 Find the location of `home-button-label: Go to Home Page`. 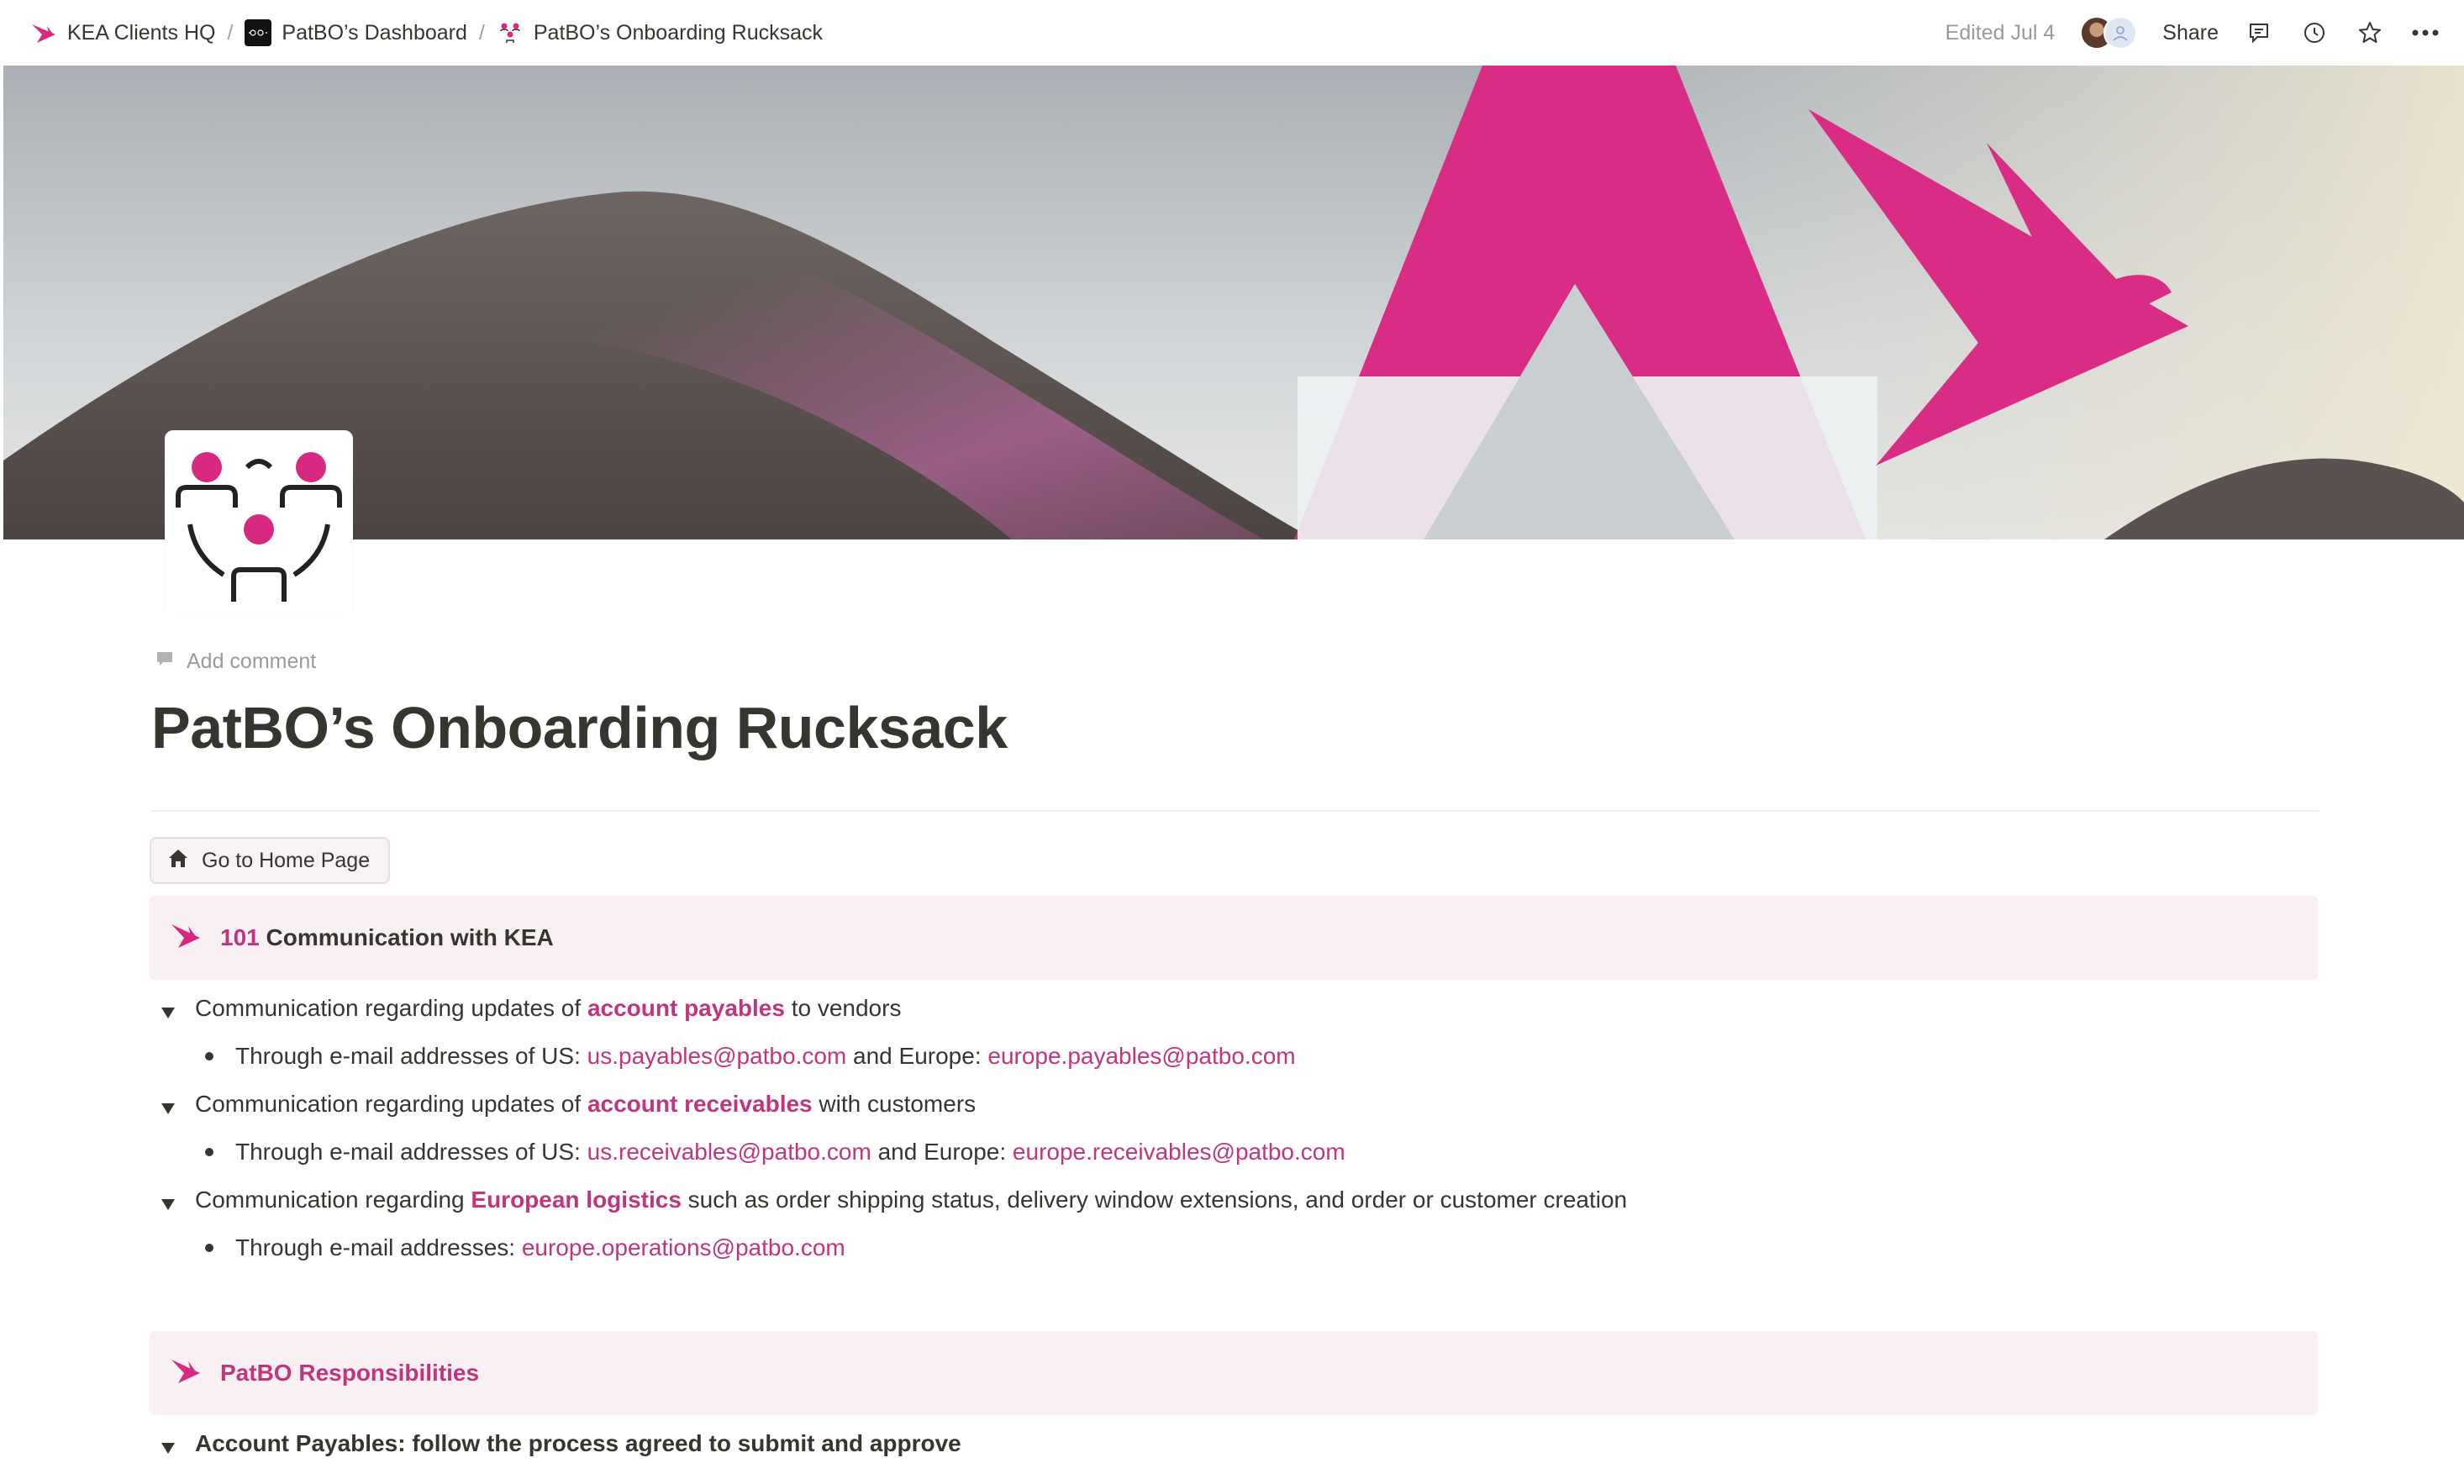

home-button-label: Go to Home Page is located at coordinates (286, 860).